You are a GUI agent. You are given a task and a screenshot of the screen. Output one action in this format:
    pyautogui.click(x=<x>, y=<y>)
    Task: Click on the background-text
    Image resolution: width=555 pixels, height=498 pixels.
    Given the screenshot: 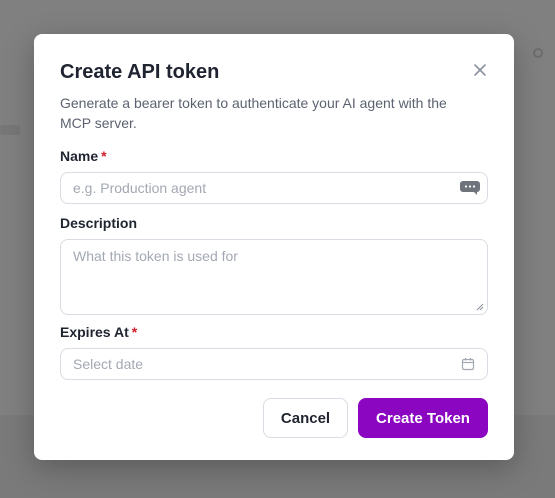 What is the action you would take?
    pyautogui.click(x=10, y=130)
    